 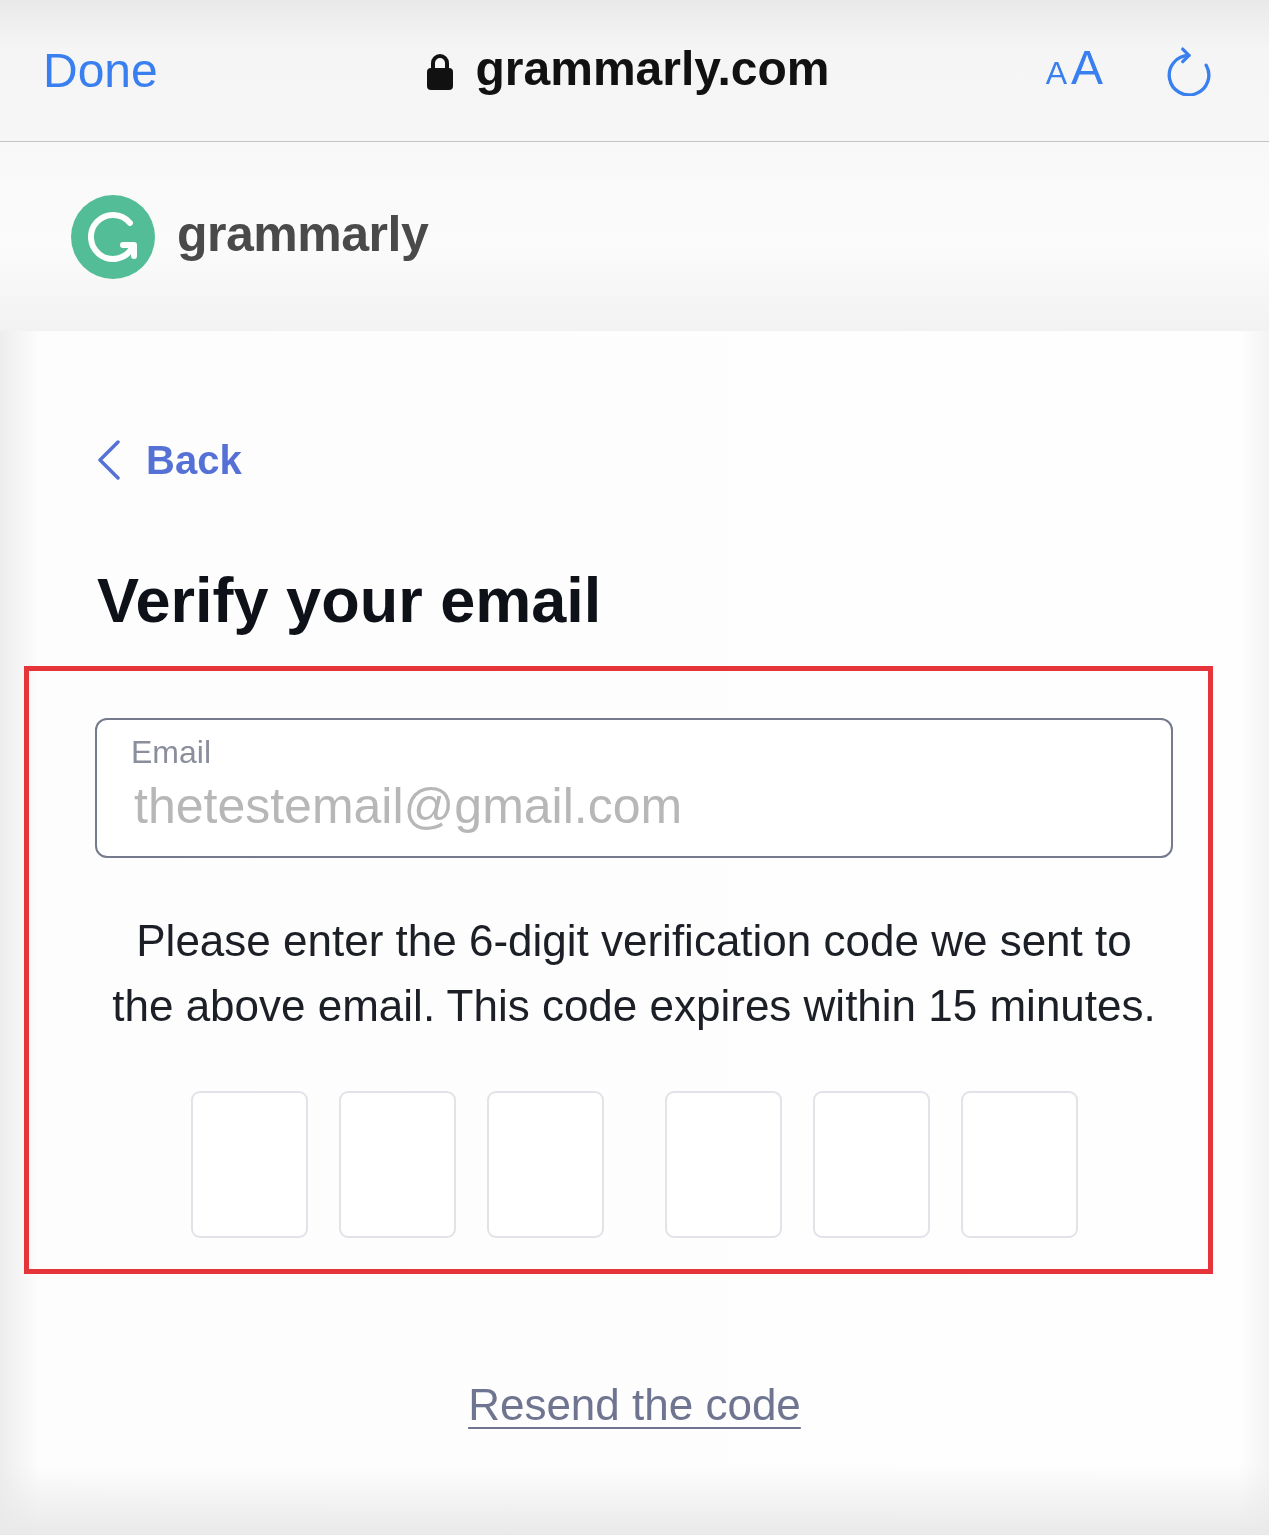 What do you see at coordinates (100, 70) in the screenshot?
I see `done-button: Done` at bounding box center [100, 70].